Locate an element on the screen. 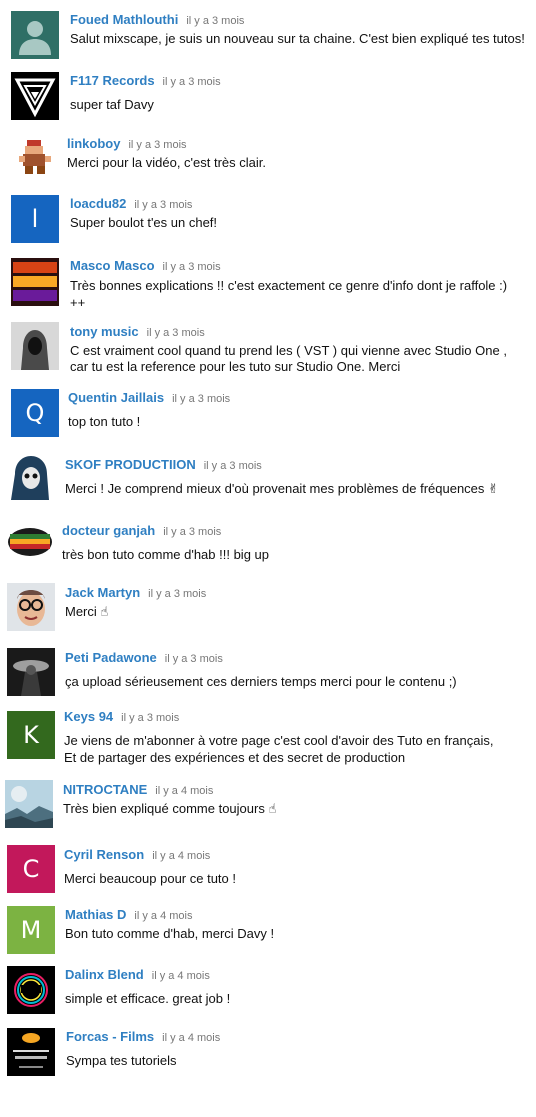 Image resolution: width=536 pixels, height=1117 pixels. comment-author: Peti Padawone is located at coordinates (111, 657).